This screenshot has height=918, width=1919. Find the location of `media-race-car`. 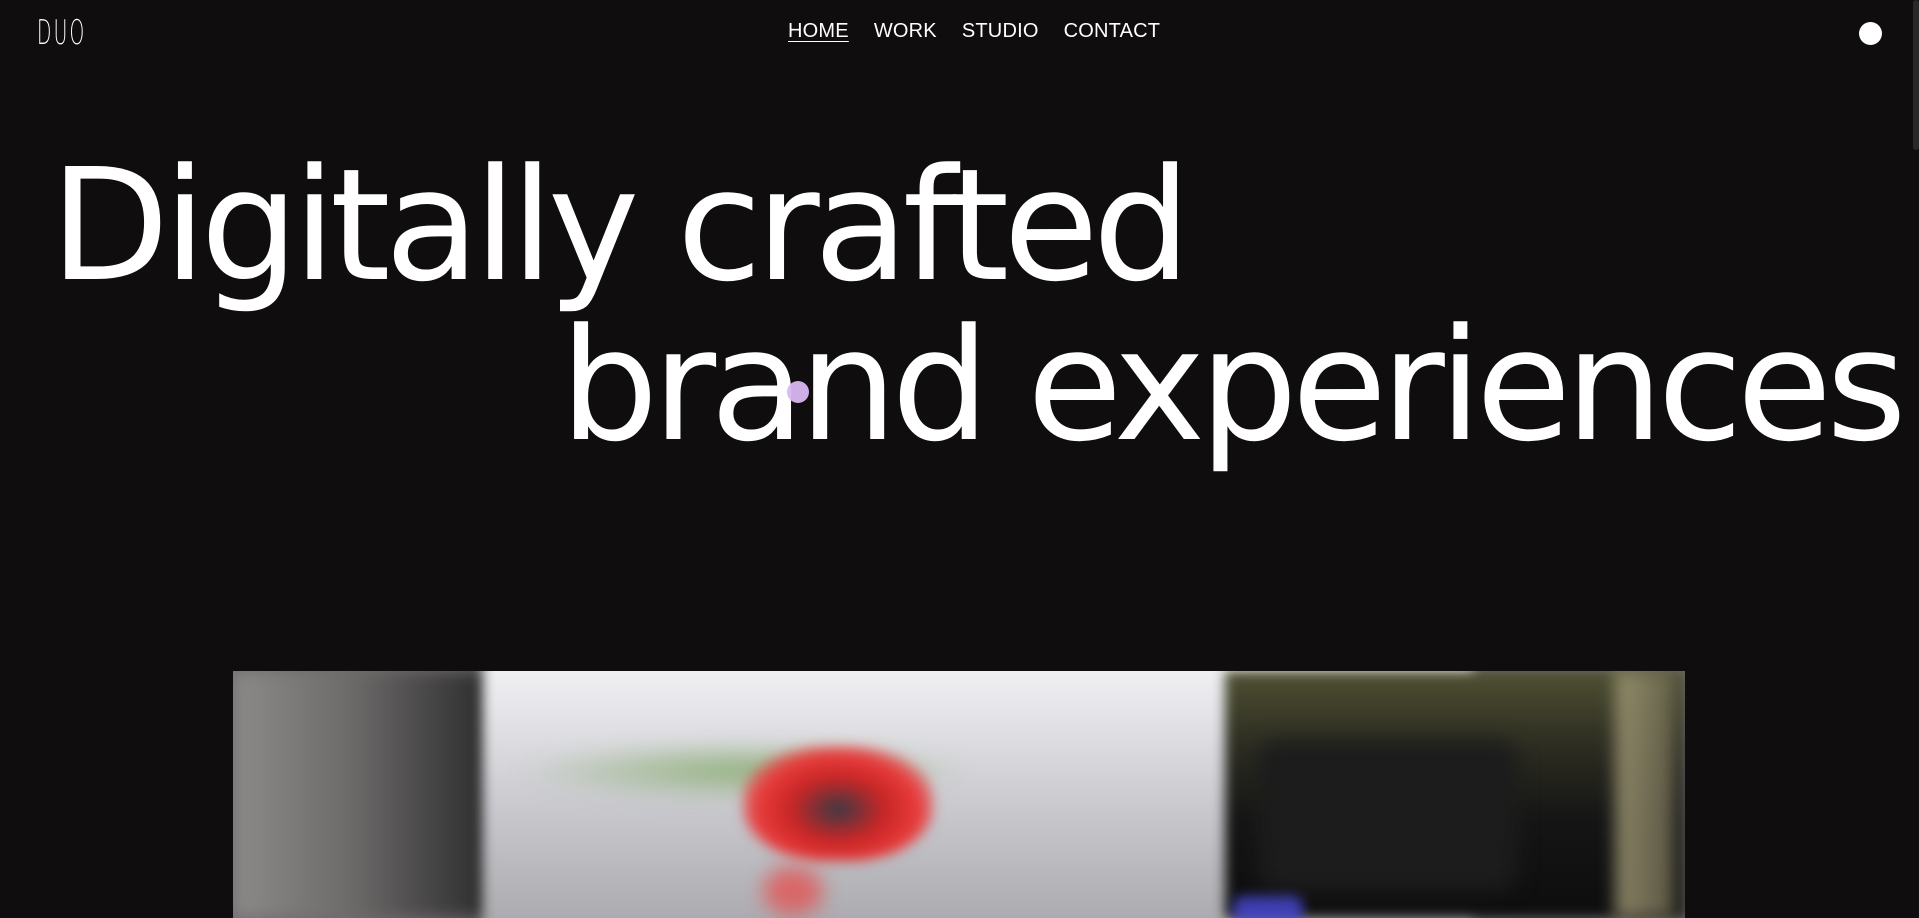

media-race-car is located at coordinates (838, 803).